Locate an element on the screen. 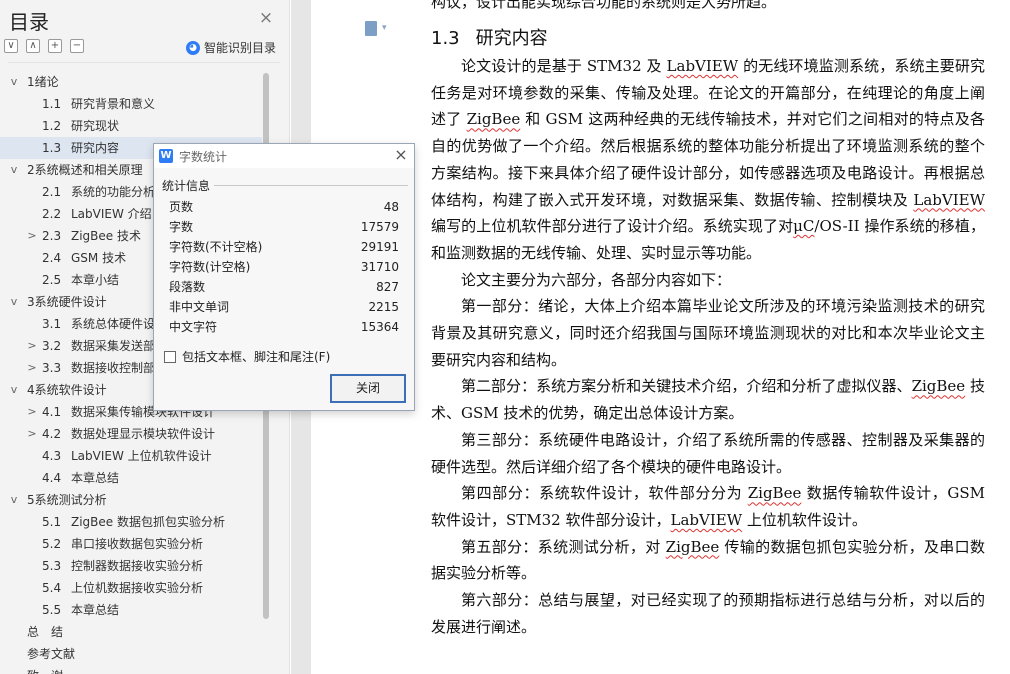 The image size is (1010, 674). toc-item-number: 4.2 is located at coordinates (52, 434).